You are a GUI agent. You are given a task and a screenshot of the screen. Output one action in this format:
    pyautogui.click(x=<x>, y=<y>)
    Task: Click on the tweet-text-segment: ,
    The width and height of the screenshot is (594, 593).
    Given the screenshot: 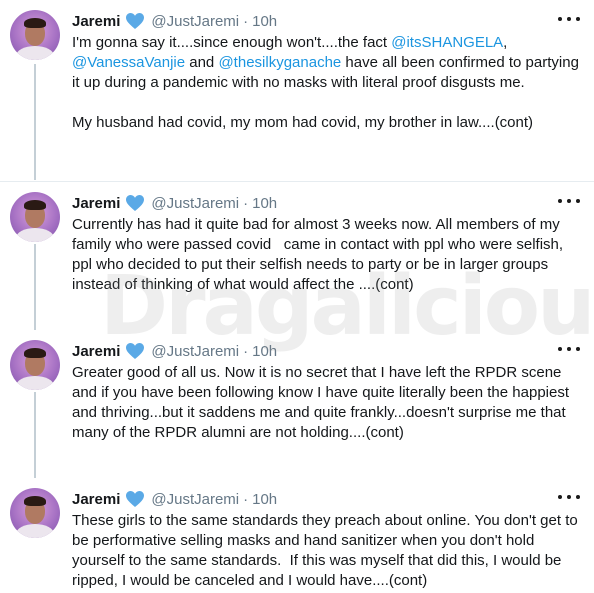 What is the action you would take?
    pyautogui.click(x=507, y=42)
    